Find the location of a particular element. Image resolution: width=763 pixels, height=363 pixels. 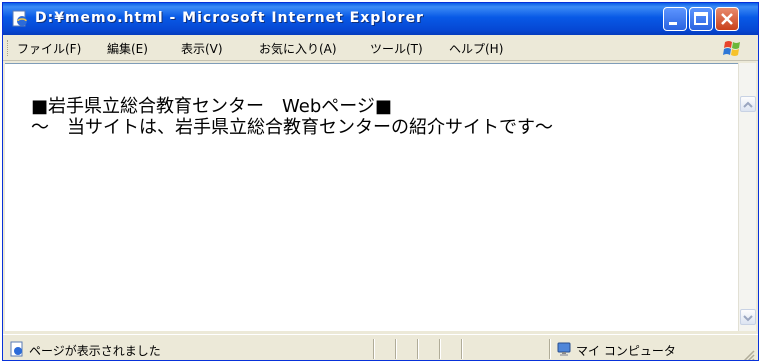

menu-tools: ツール(T) is located at coordinates (396, 48).